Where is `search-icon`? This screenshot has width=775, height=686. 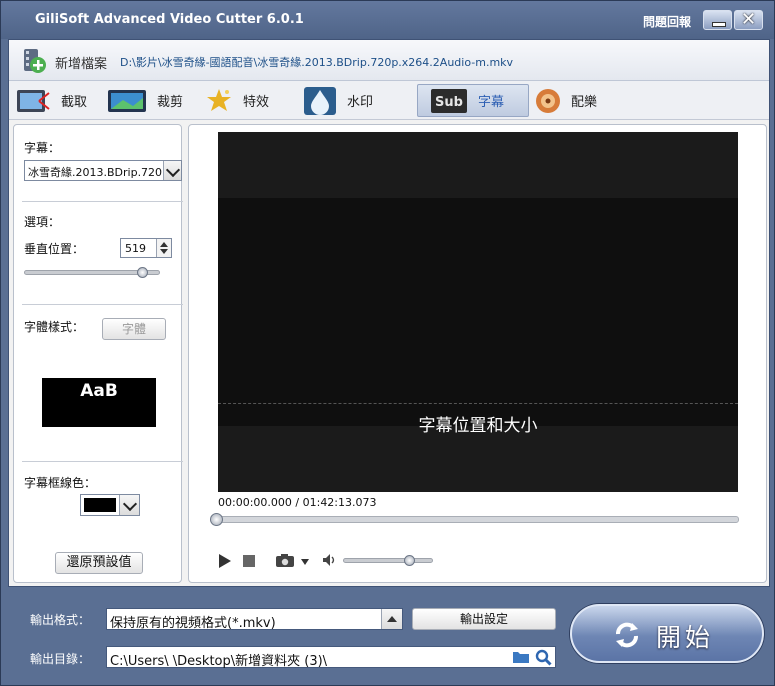
search-icon is located at coordinates (543, 657).